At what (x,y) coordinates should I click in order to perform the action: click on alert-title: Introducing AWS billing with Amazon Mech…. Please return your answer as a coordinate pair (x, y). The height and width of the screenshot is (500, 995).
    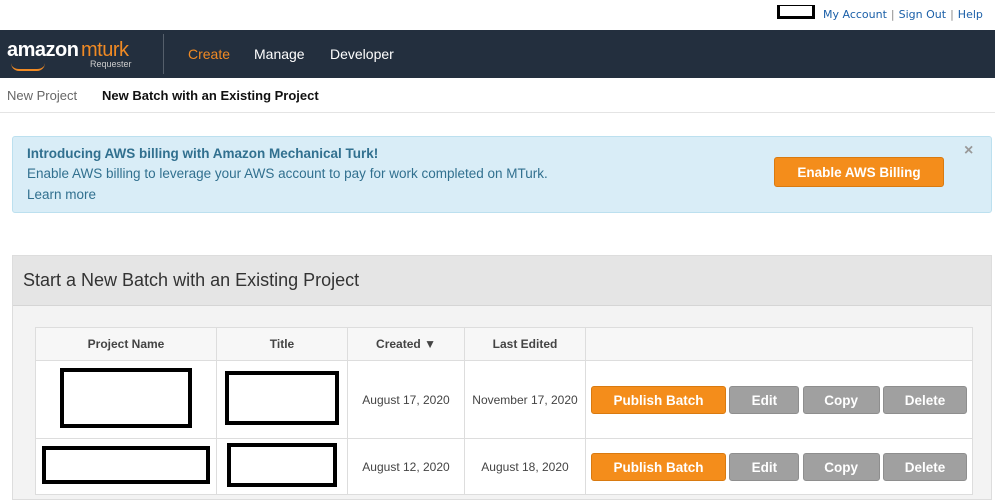
    Looking at the image, I should click on (203, 153).